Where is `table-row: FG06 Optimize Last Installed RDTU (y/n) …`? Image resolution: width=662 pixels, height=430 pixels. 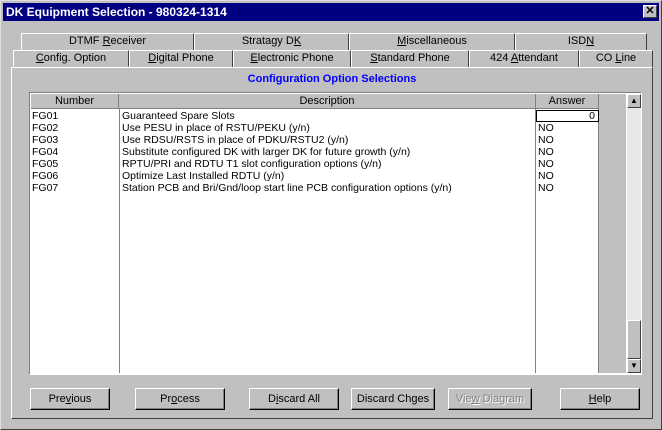
table-row: FG06 Optimize Last Installed RDTU (y/n) … is located at coordinates (315, 176).